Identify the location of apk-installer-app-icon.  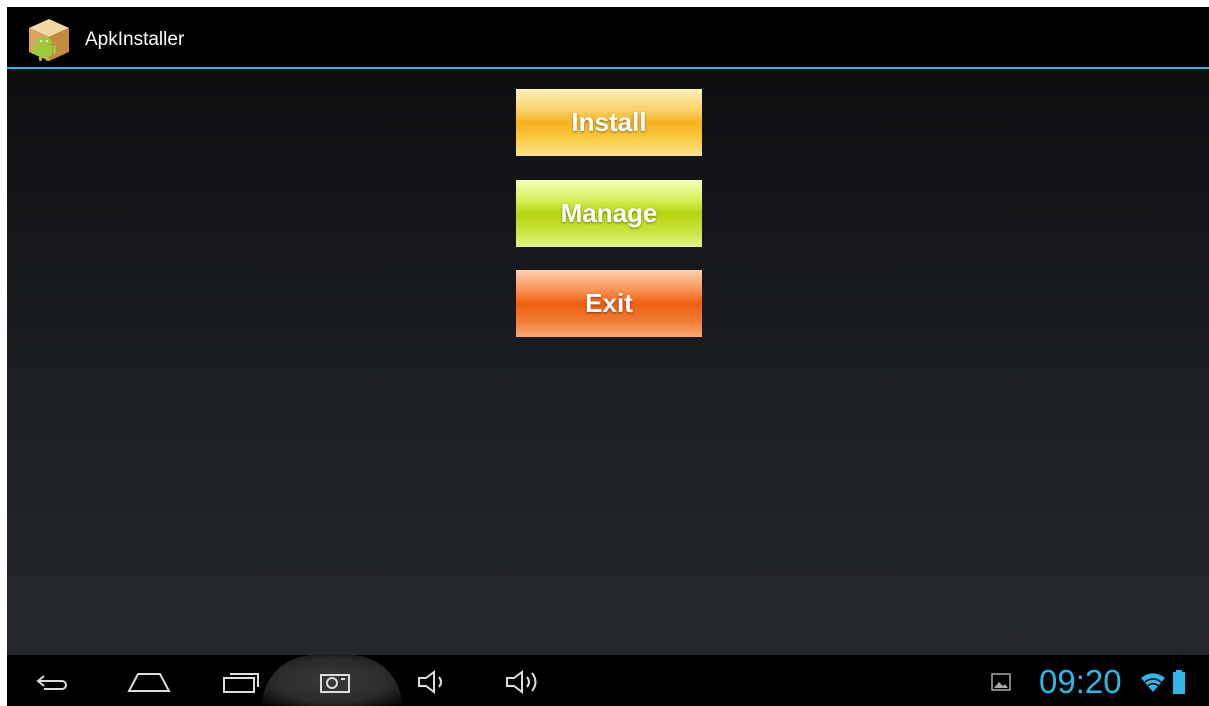
(49, 40).